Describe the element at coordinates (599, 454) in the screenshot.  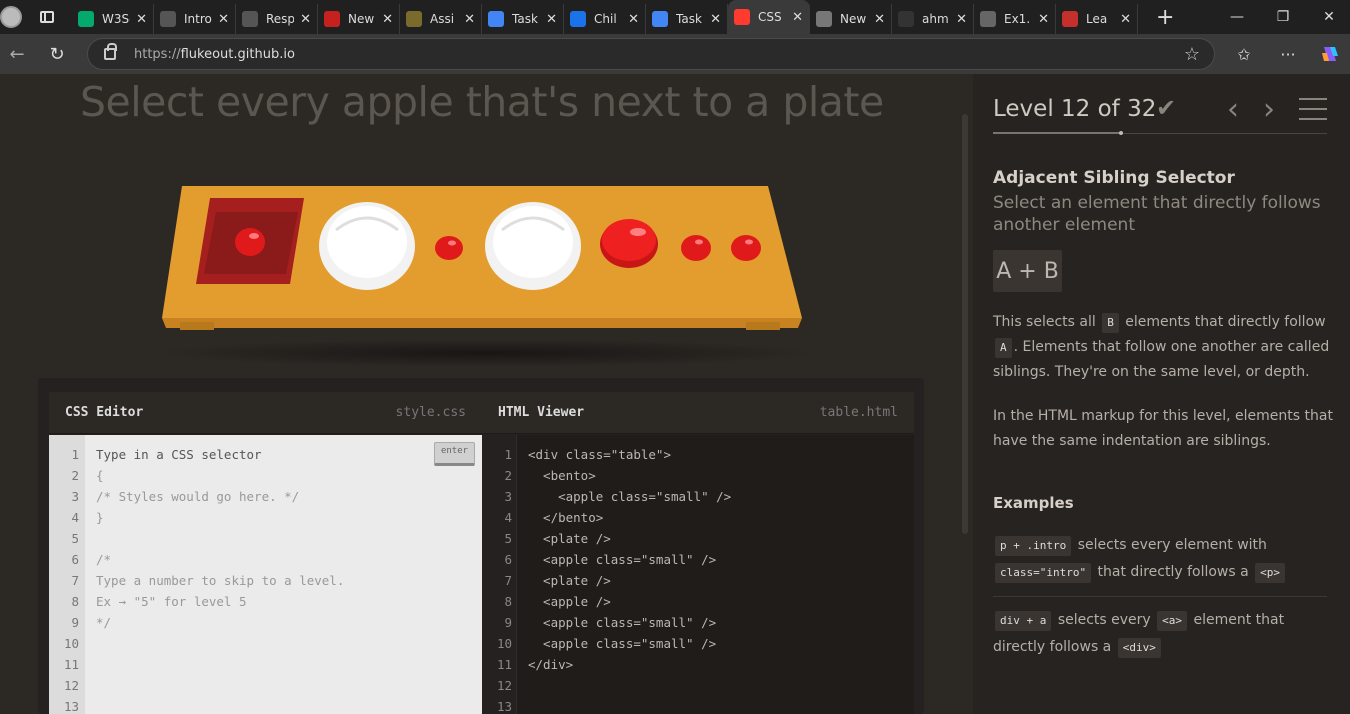
I see `code-line: <div class="table">` at that location.